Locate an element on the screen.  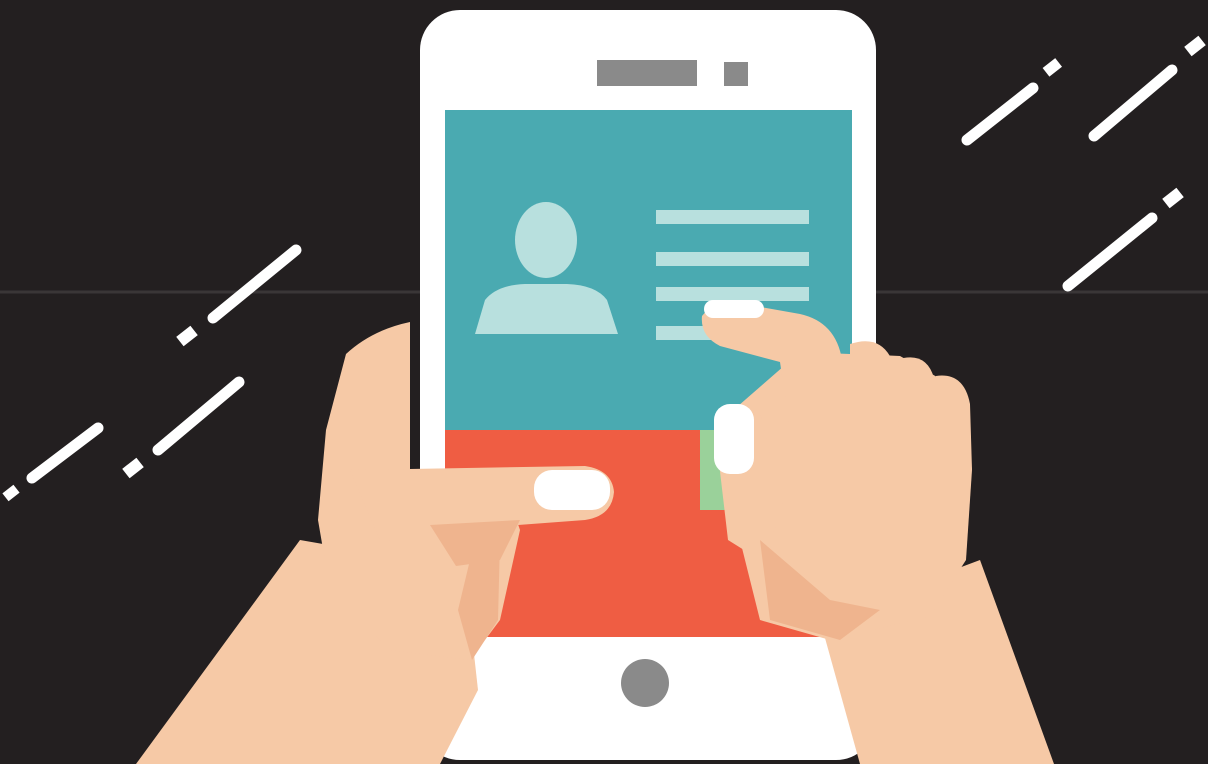
right-index-nail is located at coordinates (734, 309).